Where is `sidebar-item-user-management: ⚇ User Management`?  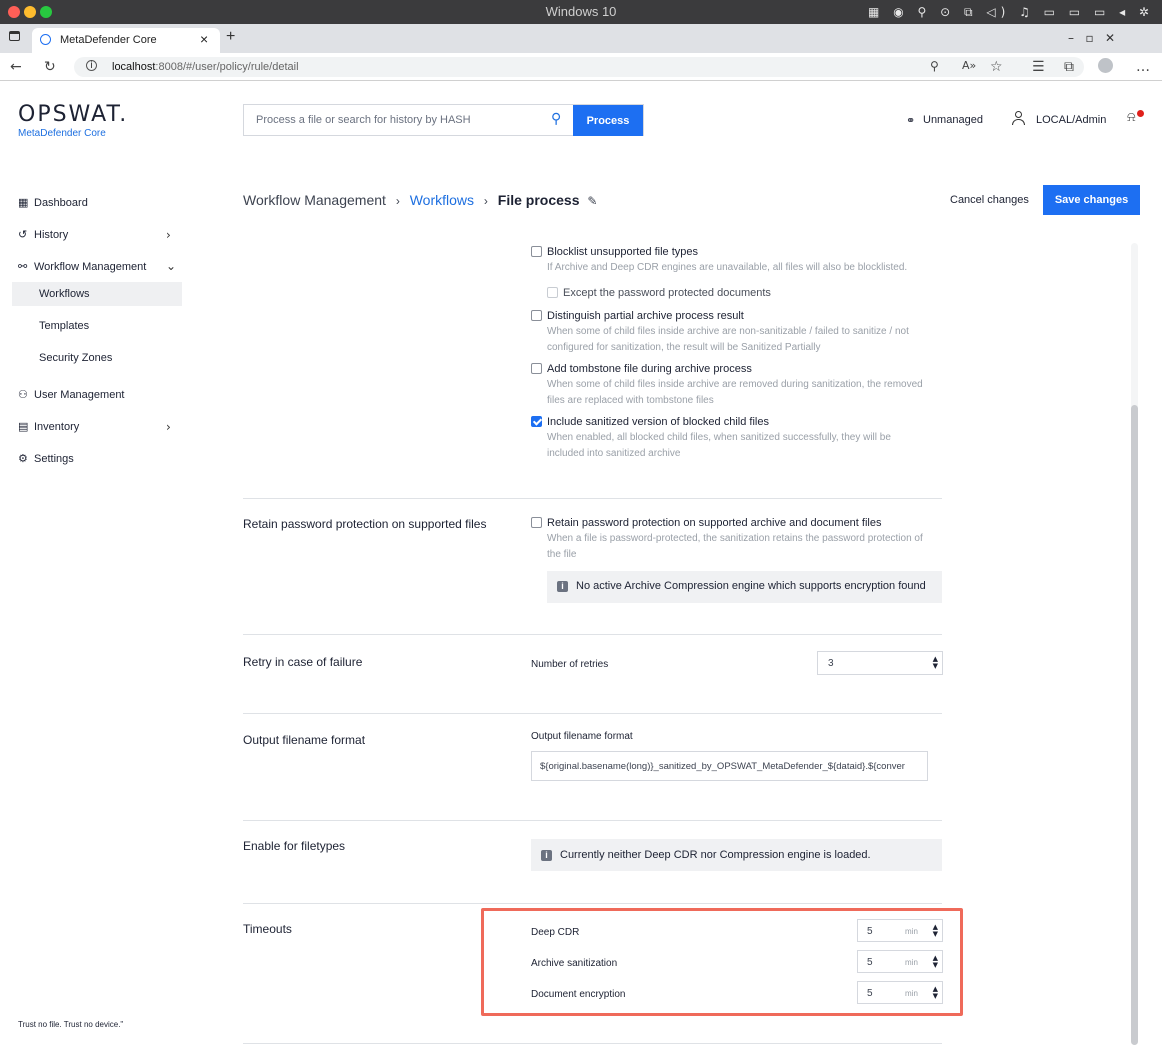 sidebar-item-user-management: ⚇ User Management is located at coordinates (71, 394).